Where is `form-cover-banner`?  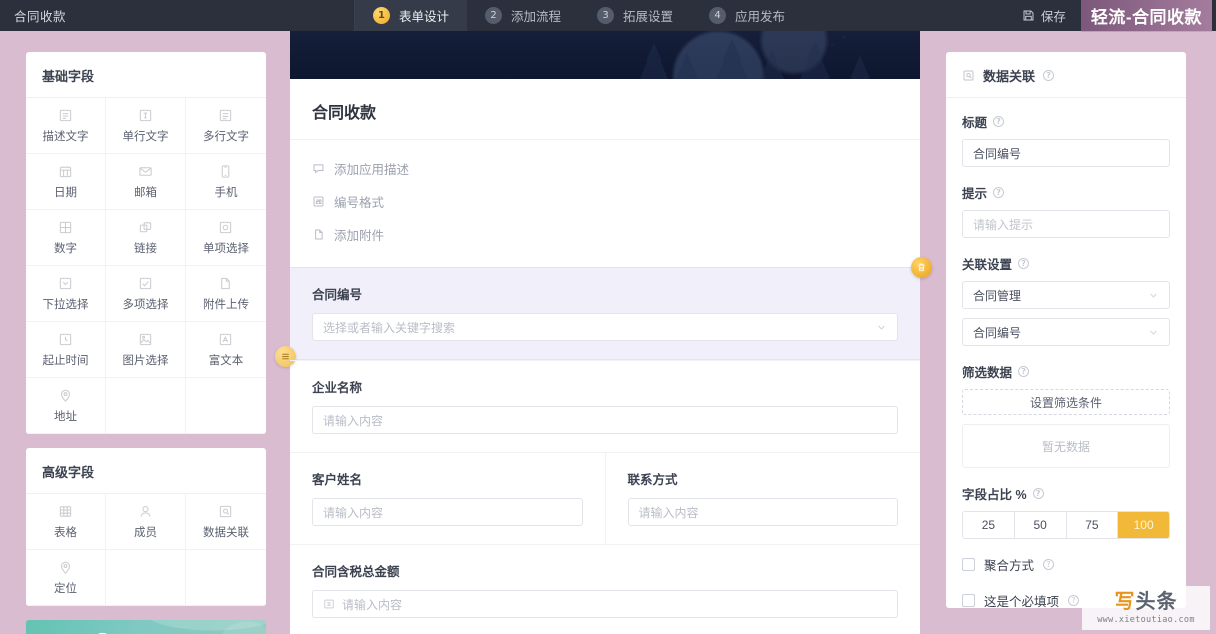 form-cover-banner is located at coordinates (605, 55).